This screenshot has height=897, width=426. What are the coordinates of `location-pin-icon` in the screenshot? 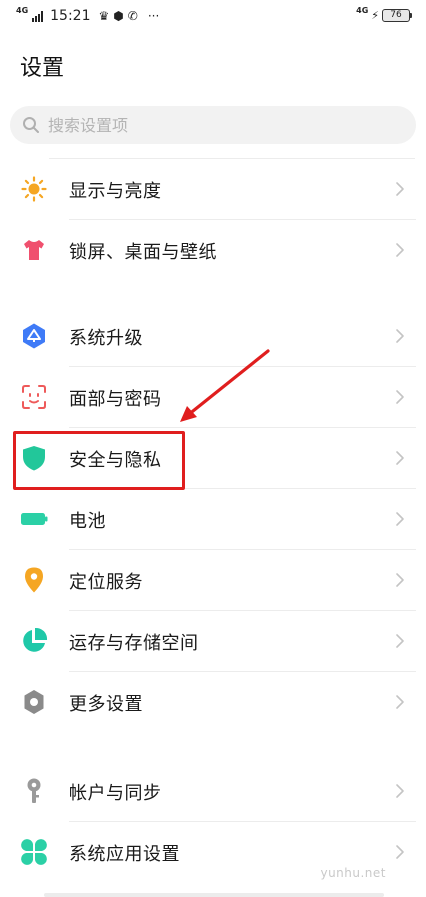 It's located at (34, 580).